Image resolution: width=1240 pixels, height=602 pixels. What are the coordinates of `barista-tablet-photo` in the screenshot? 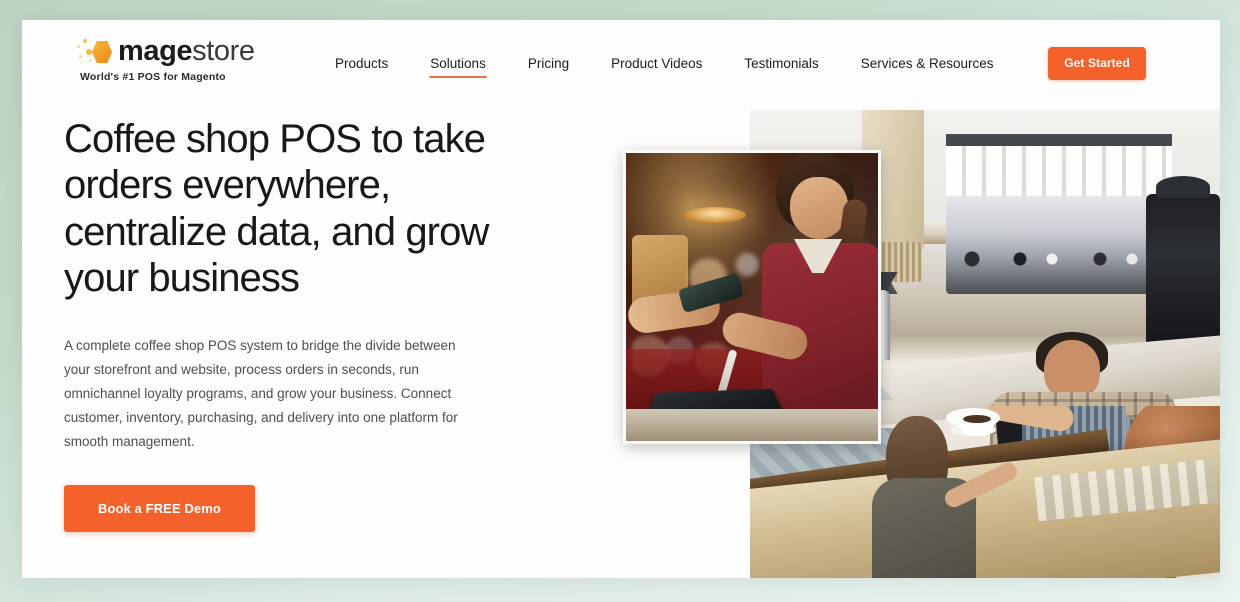 It's located at (752, 297).